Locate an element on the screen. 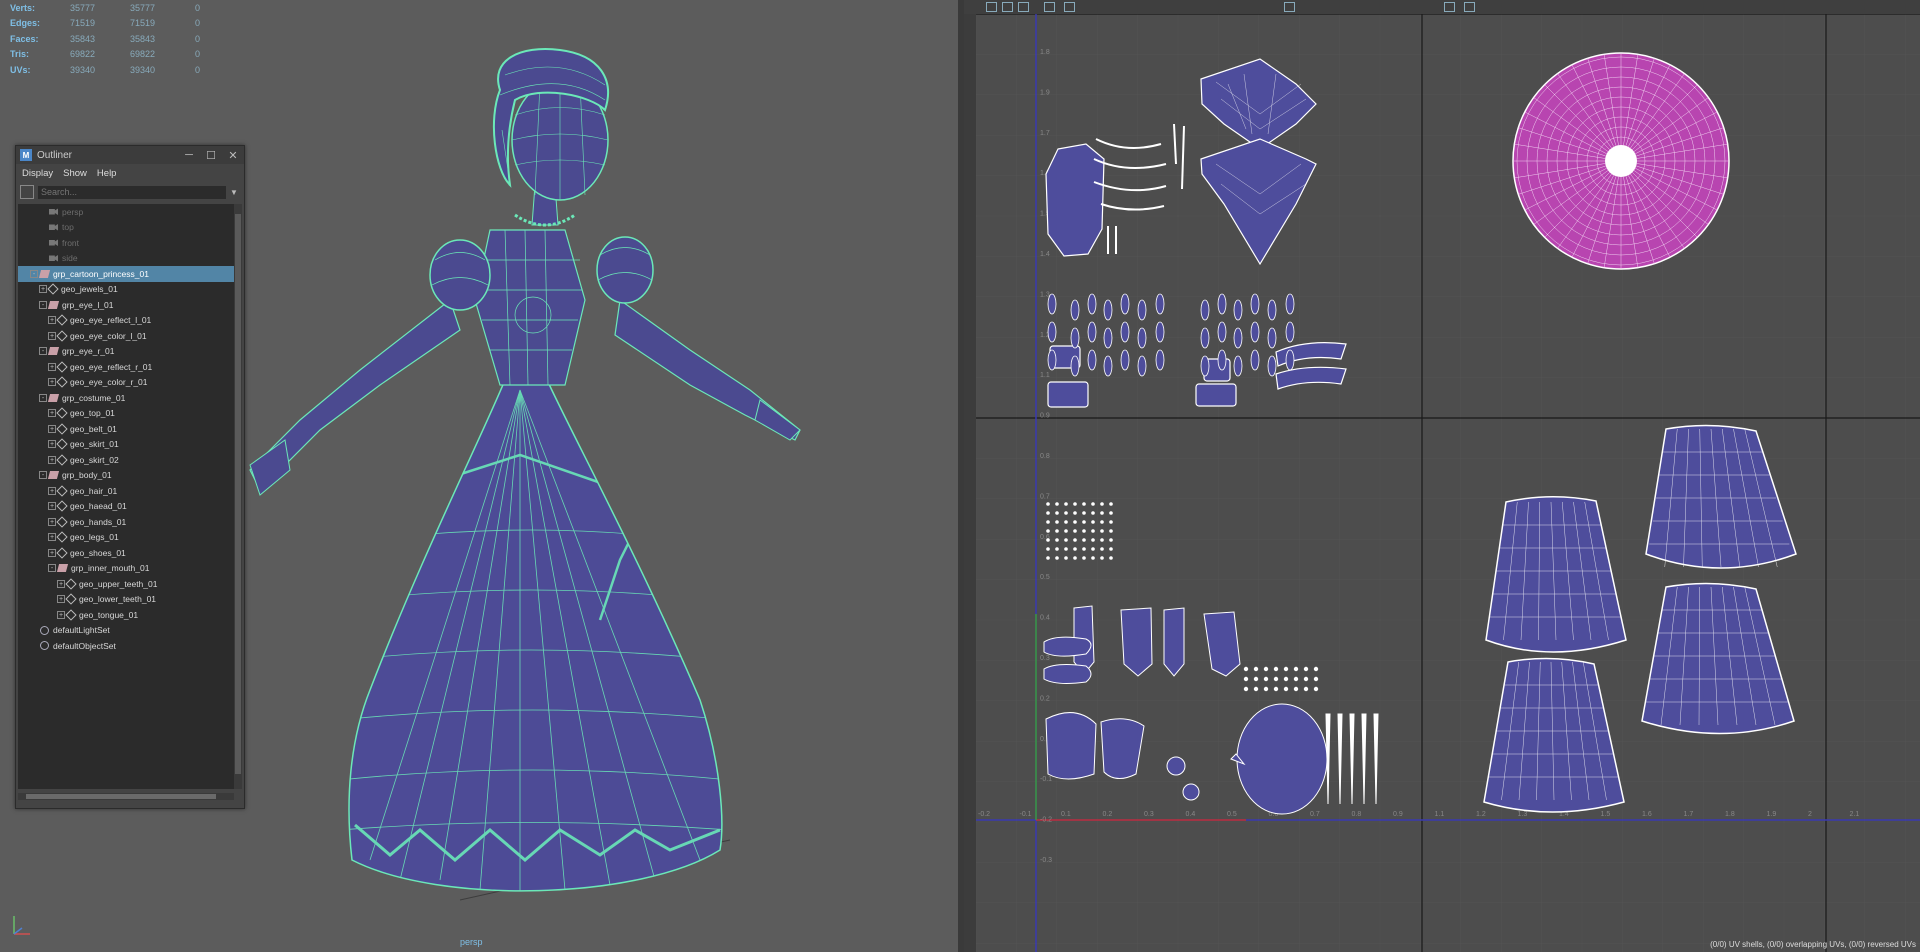 The image size is (1920, 952). outliner-item: + geo_eye_color_l_01 is located at coordinates (126, 336).